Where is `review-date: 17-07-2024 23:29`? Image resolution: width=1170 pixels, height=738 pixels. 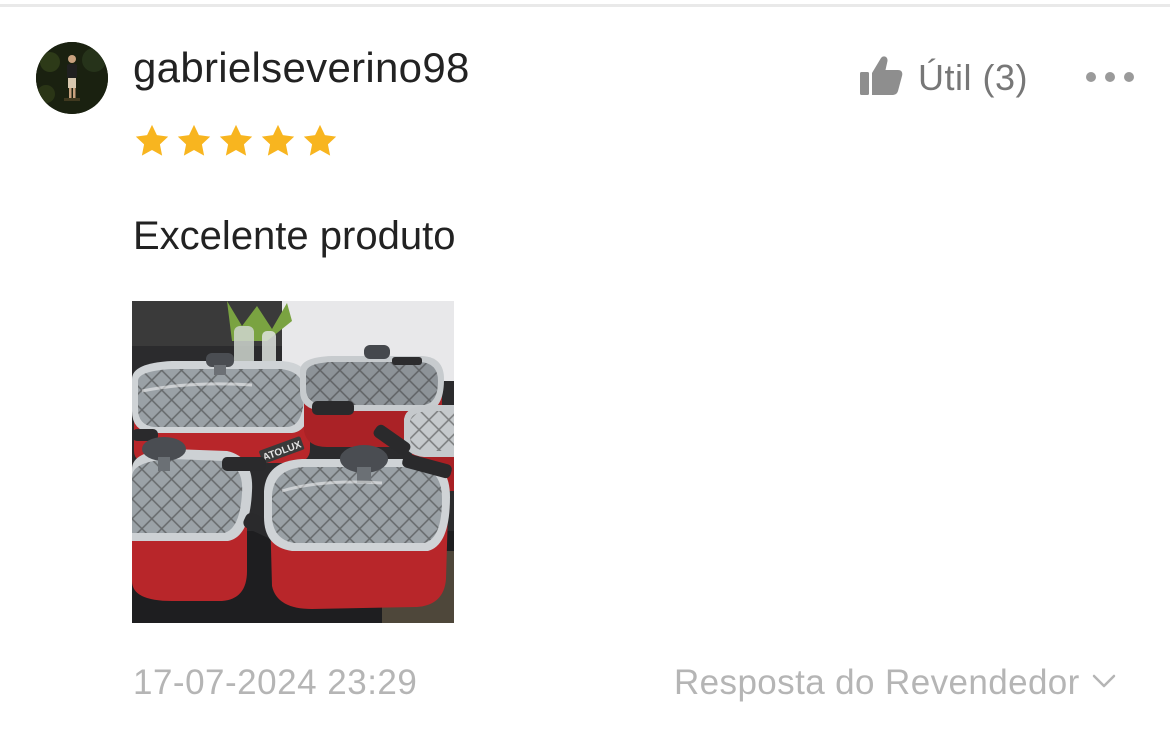 review-date: 17-07-2024 23:29 is located at coordinates (275, 682).